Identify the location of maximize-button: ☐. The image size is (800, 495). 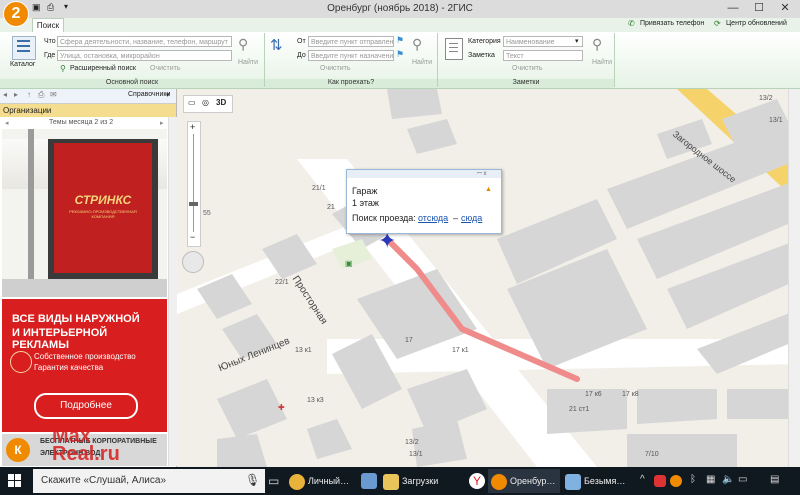
(759, 9).